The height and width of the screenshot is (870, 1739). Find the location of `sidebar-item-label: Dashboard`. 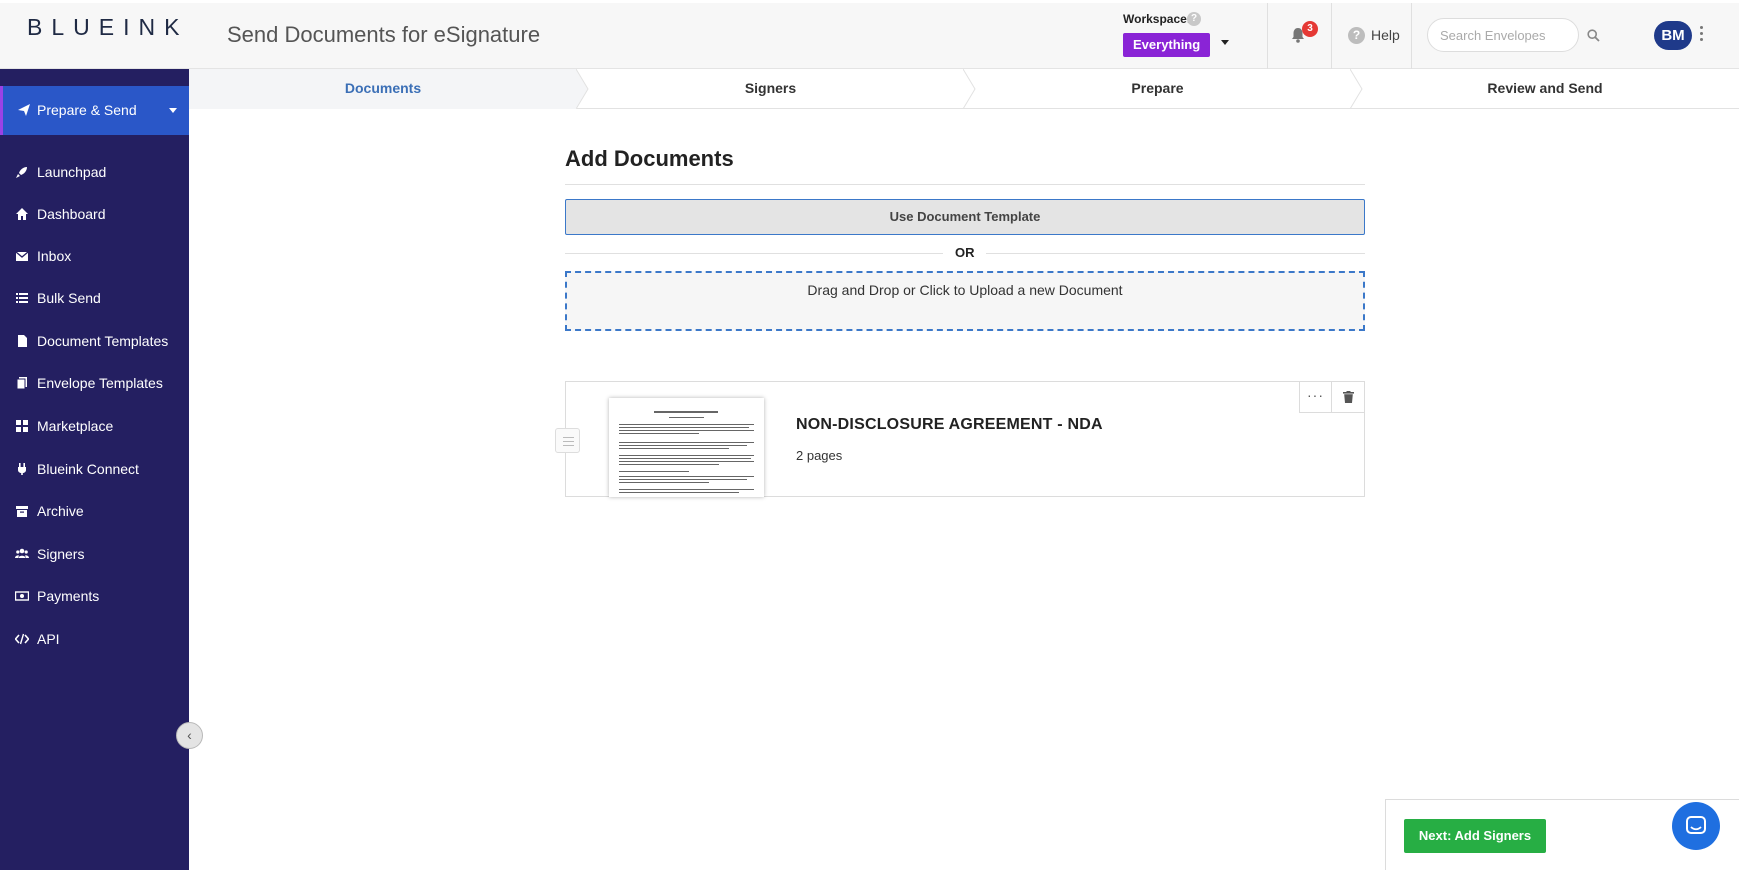

sidebar-item-label: Dashboard is located at coordinates (71, 214).